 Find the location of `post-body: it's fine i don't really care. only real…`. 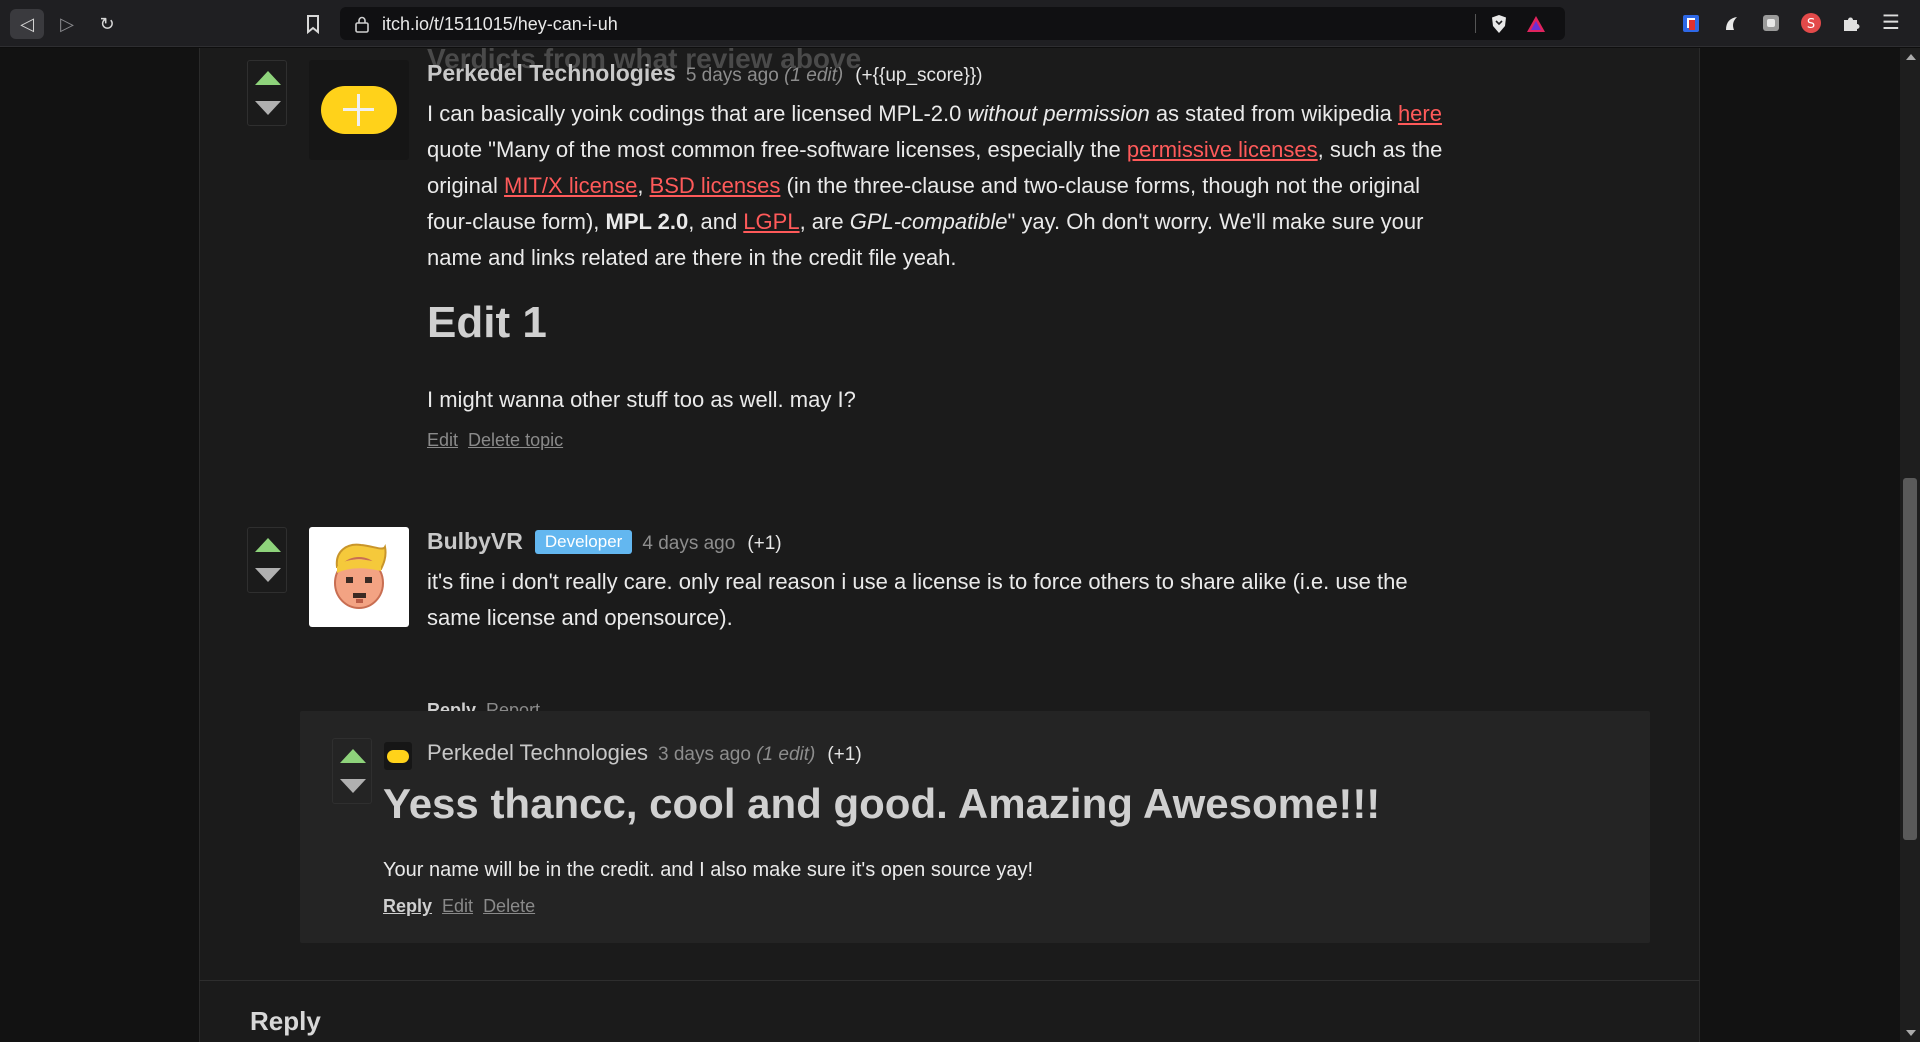

post-body: it's fine i don't really care. only real… is located at coordinates (917, 599).